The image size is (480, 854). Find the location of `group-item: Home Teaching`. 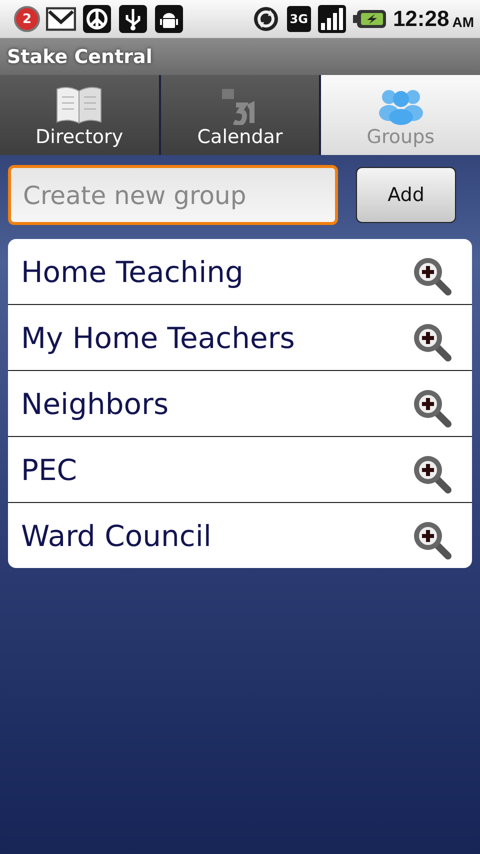

group-item: Home Teaching is located at coordinates (240, 272).